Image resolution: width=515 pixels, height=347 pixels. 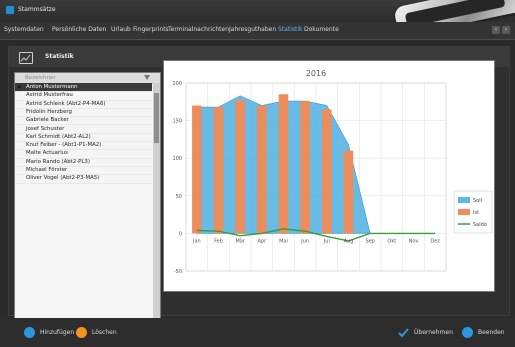 I want to click on legend-label: Ist, so click(x=476, y=213).